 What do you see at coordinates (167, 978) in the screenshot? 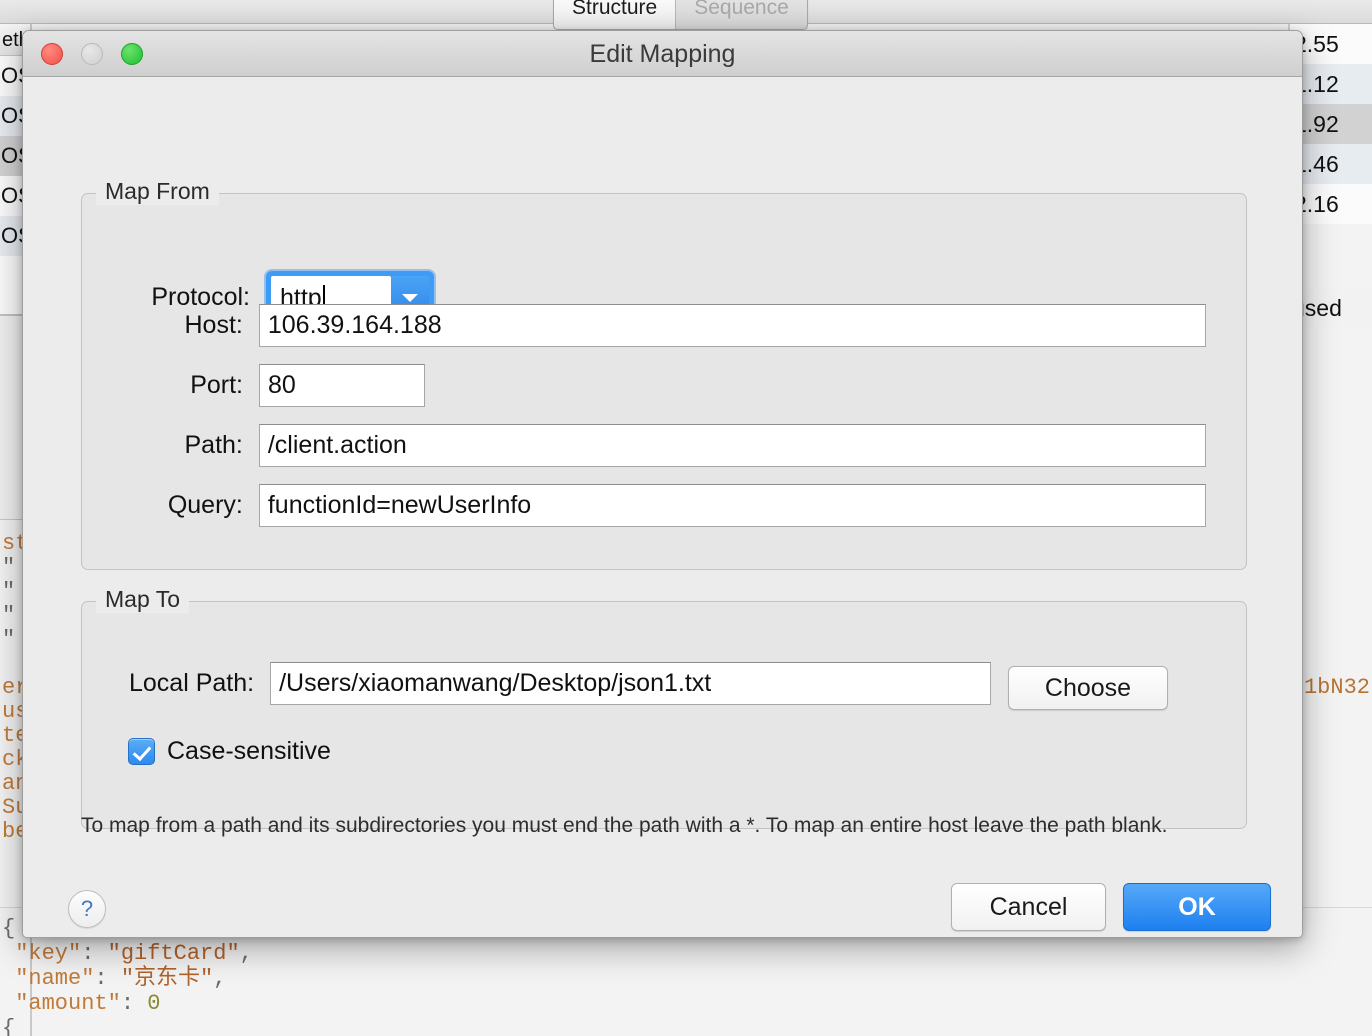
I see `json-value: "京东卡"` at bounding box center [167, 978].